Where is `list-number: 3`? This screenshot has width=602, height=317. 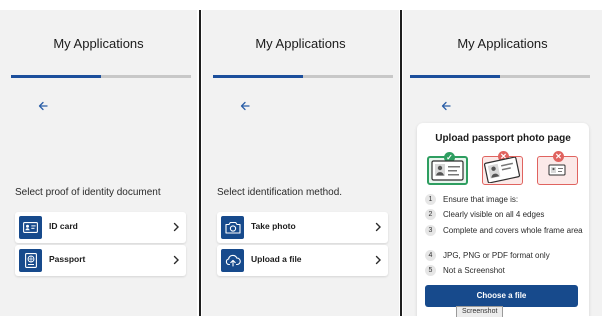 list-number: 3 is located at coordinates (430, 230).